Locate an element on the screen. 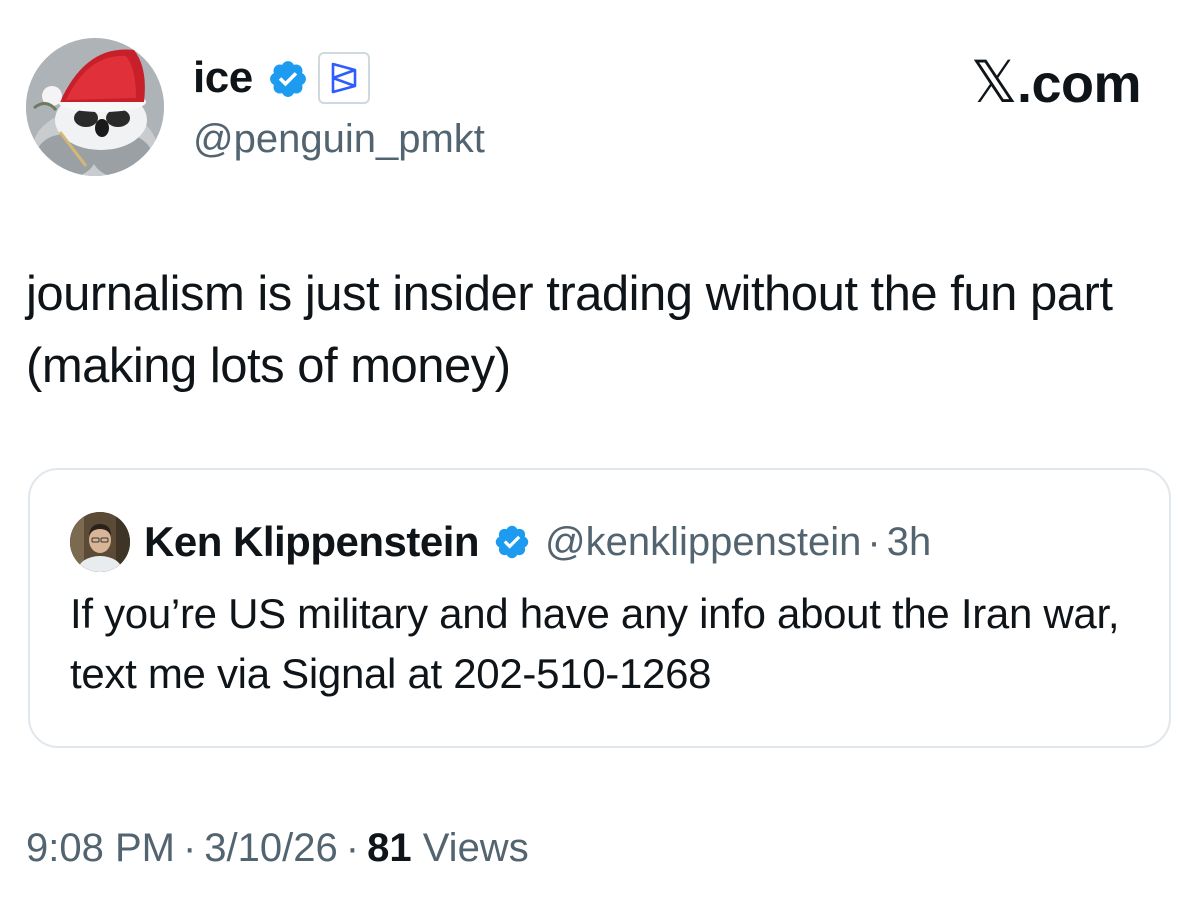  quote-author-avatar is located at coordinates (100, 542).